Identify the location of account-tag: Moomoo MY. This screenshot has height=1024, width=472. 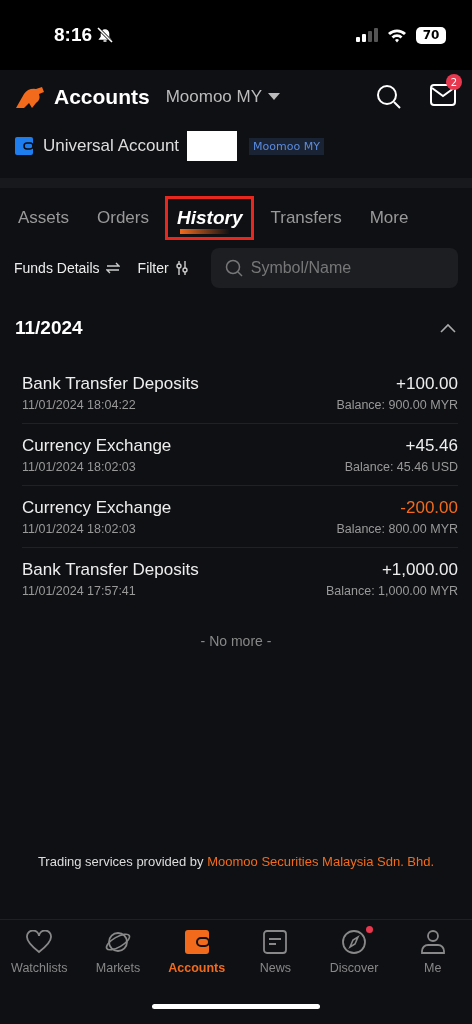
(286, 146).